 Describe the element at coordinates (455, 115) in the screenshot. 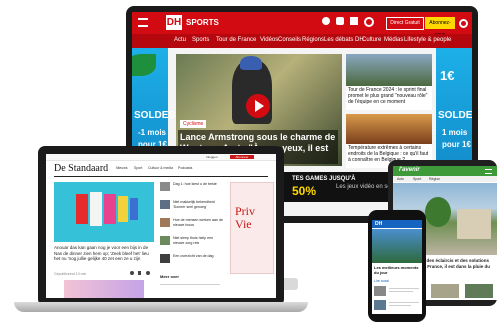

I see `right-ad-line2: SOLDES` at that location.